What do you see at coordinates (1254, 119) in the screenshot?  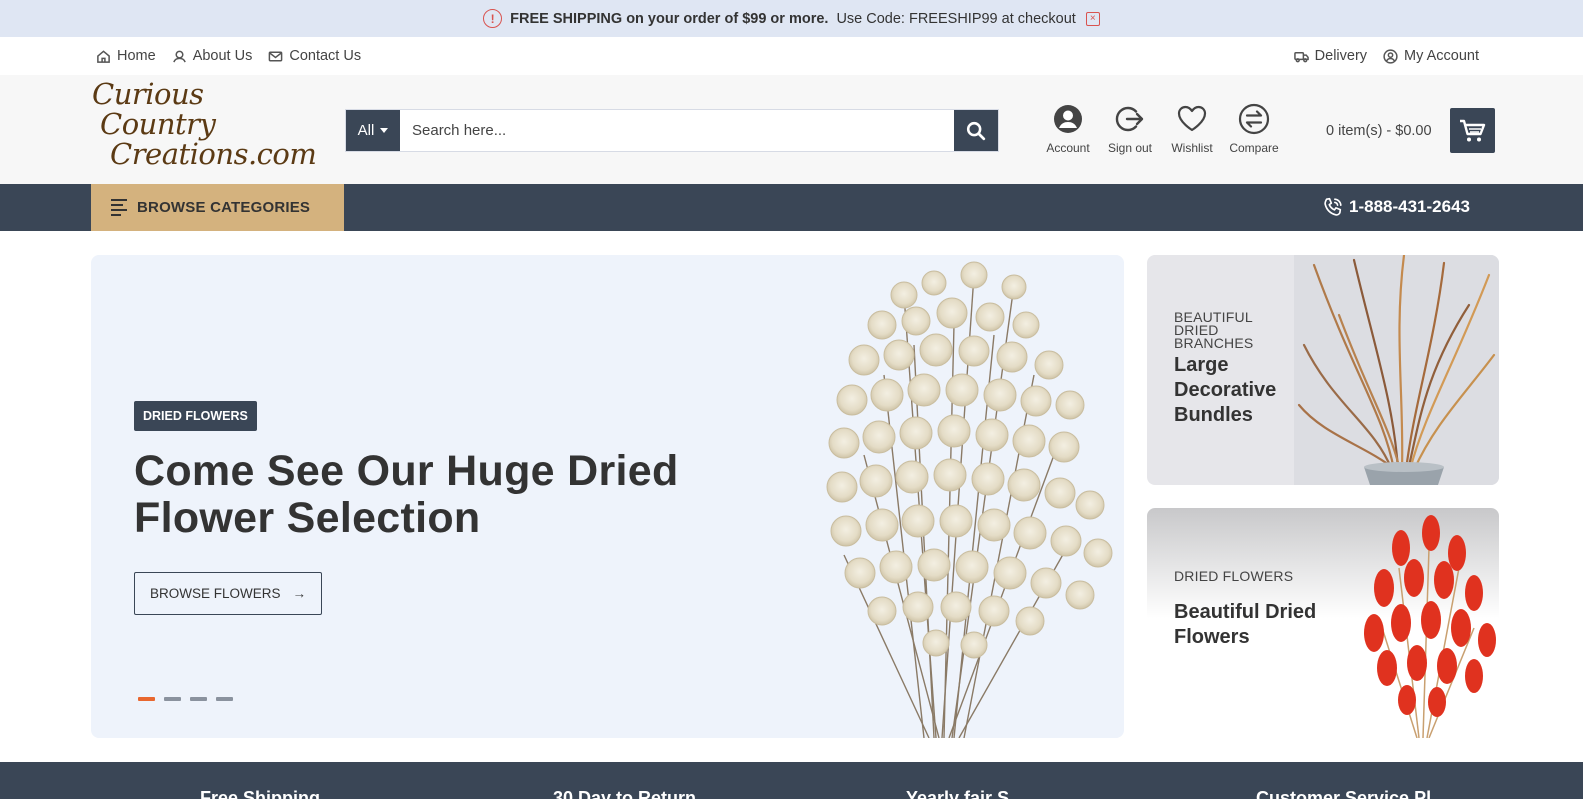 I see `compare-icon` at bounding box center [1254, 119].